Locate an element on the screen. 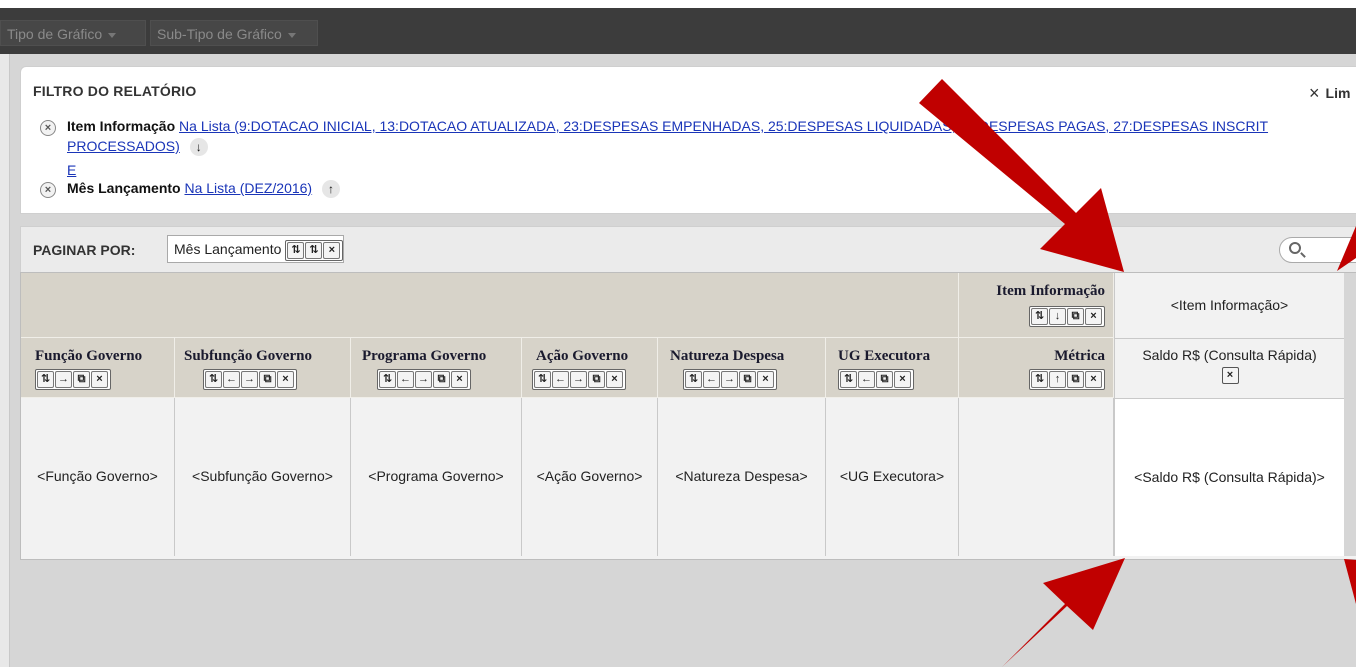 This screenshot has height=667, width=1356. table-cell: <Subfunção Governo> is located at coordinates (263, 477).